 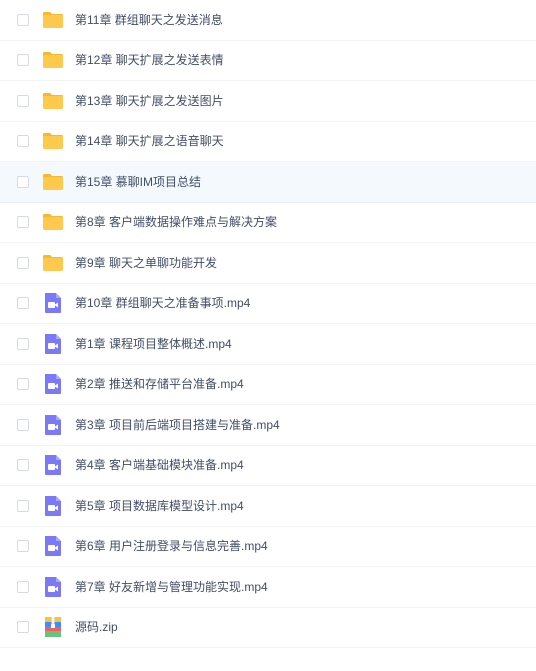 What do you see at coordinates (149, 20) in the screenshot?
I see `file-name: 第11章 群组聊天之发送消息` at bounding box center [149, 20].